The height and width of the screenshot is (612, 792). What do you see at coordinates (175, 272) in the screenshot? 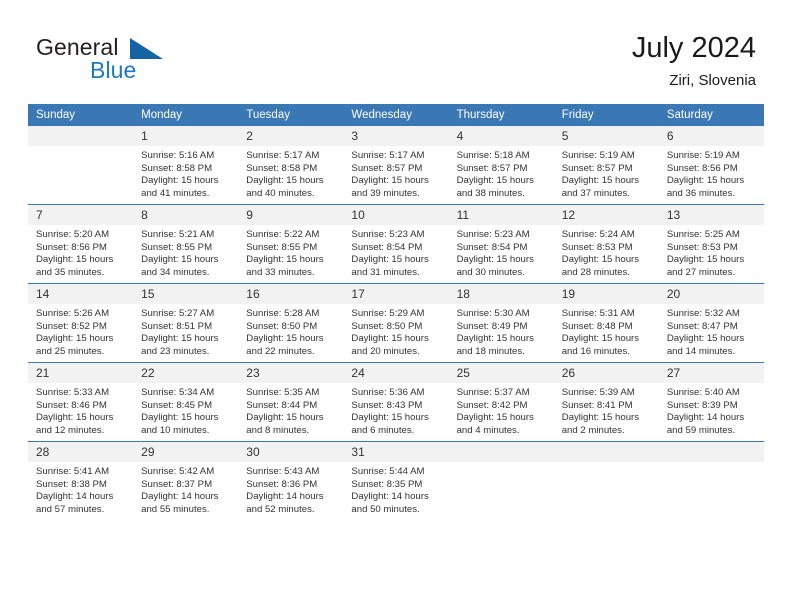
I see `daylight-duration-line2: and 34 minutes.` at bounding box center [175, 272].